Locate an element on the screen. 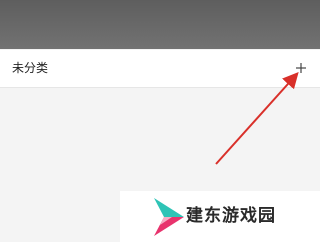  plus-icon is located at coordinates (301, 68).